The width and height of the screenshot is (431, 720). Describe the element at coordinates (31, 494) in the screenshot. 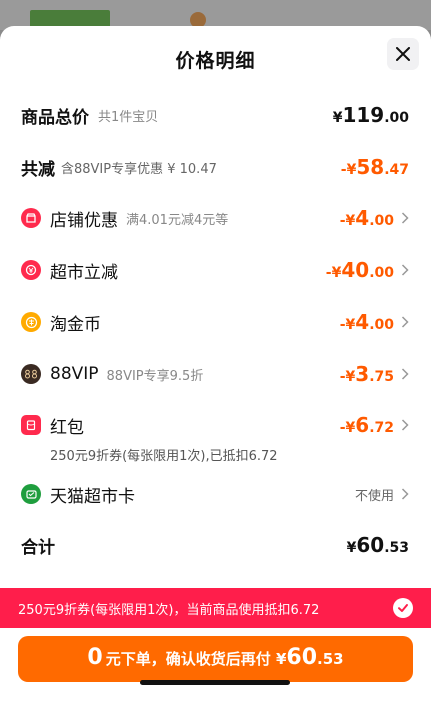

I see `tmall-supermarket-card-icon` at that location.